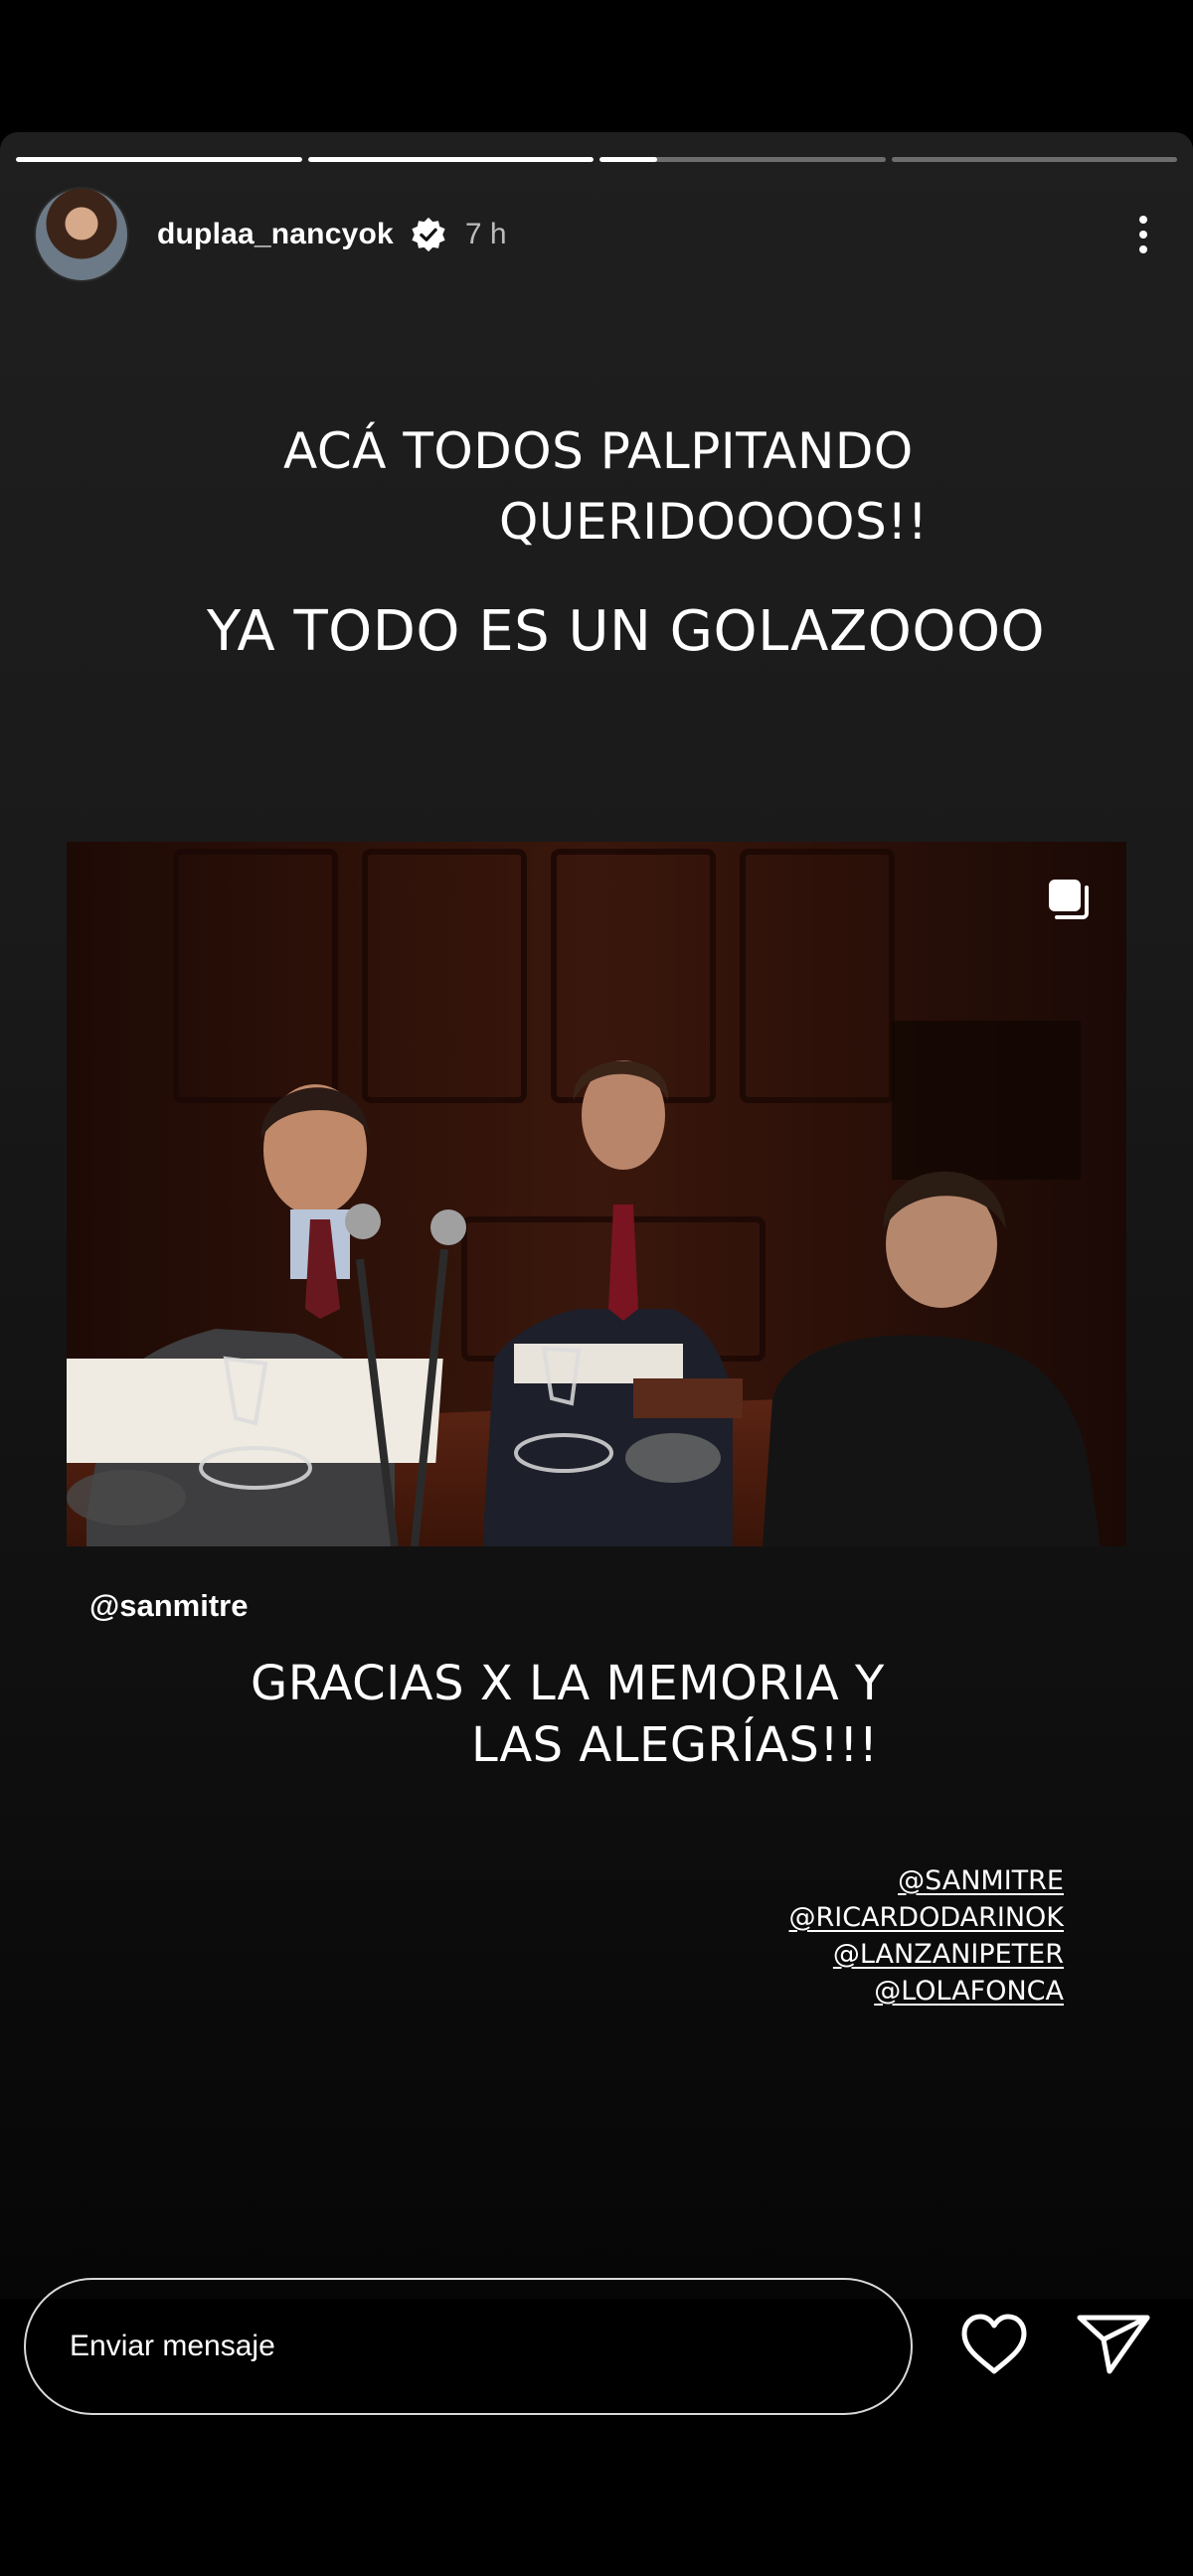 Image resolution: width=1193 pixels, height=2576 pixels. Describe the element at coordinates (598, 451) in the screenshot. I see `caption-top-line-1: ACÁ TODOS PALPITANDO` at that location.